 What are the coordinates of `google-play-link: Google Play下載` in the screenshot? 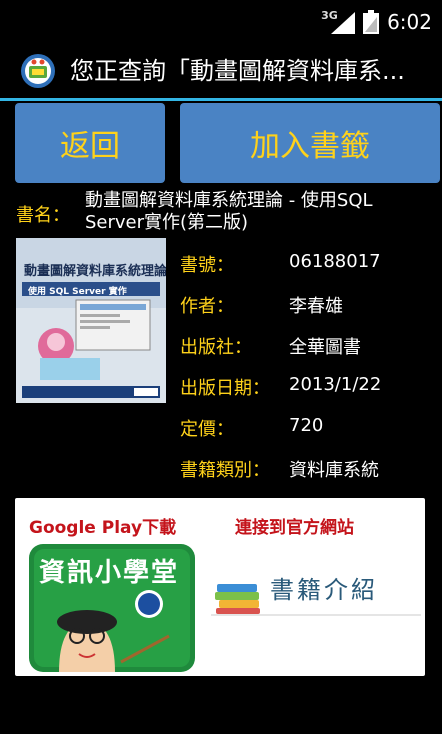 It's located at (102, 525).